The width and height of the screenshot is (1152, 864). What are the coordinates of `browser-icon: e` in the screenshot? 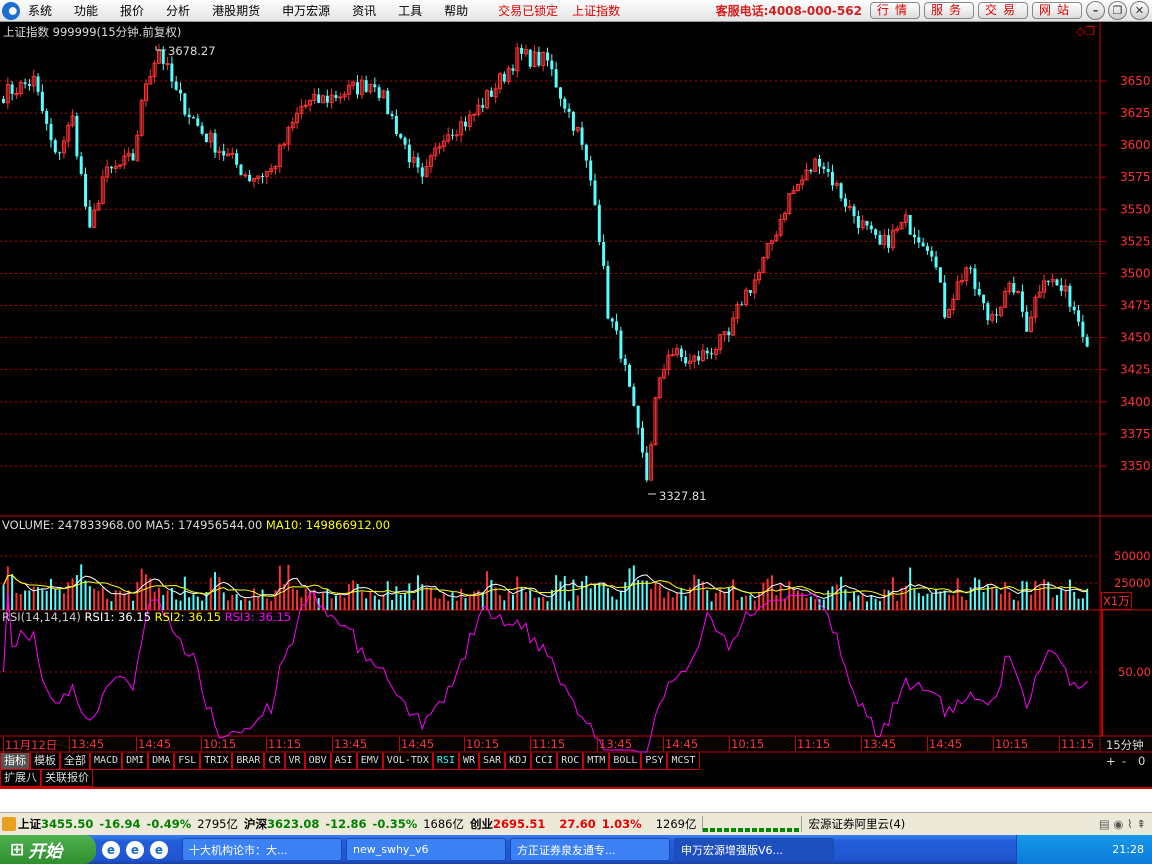 It's located at (135, 849).